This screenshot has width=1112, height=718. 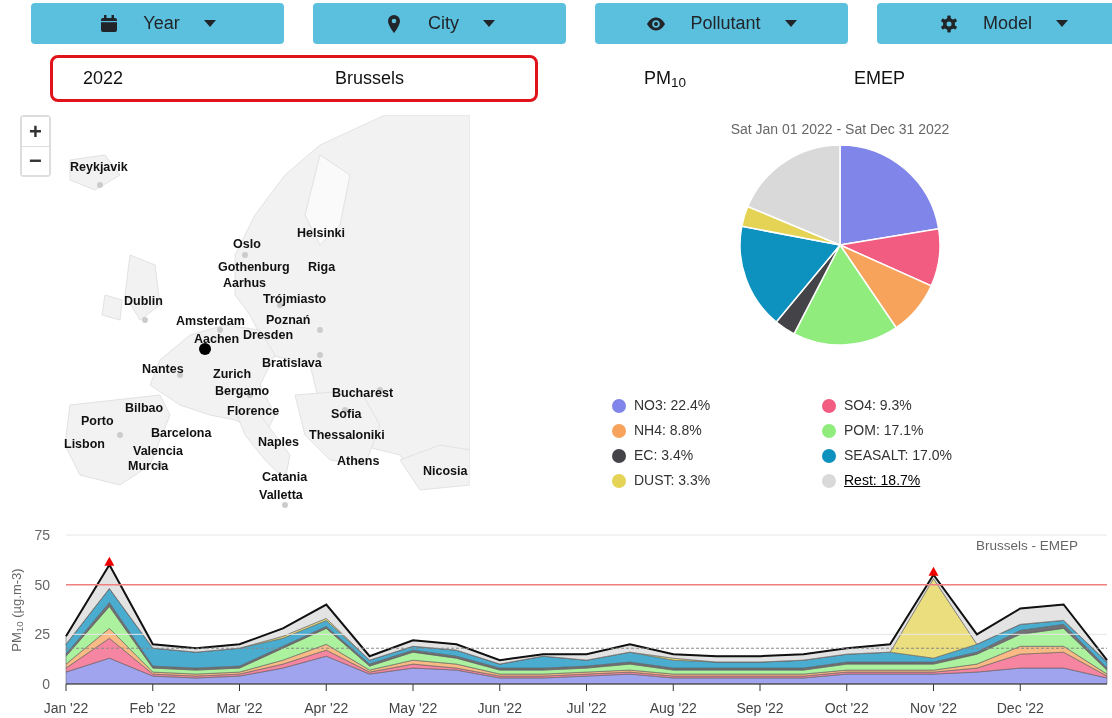 I want to click on selected-value: EMEP, so click(x=879, y=78).